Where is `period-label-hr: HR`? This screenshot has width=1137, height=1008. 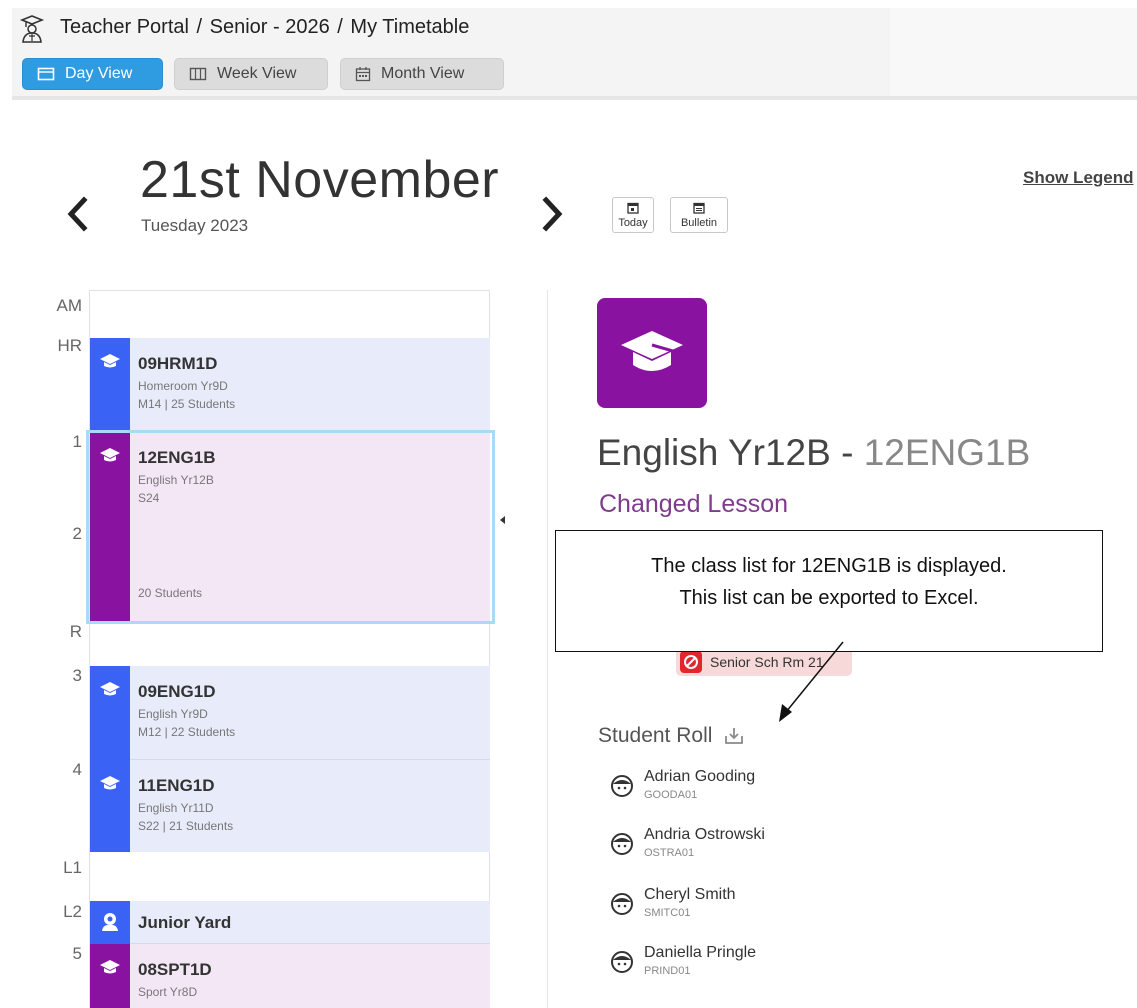 period-label-hr: HR is located at coordinates (69, 345).